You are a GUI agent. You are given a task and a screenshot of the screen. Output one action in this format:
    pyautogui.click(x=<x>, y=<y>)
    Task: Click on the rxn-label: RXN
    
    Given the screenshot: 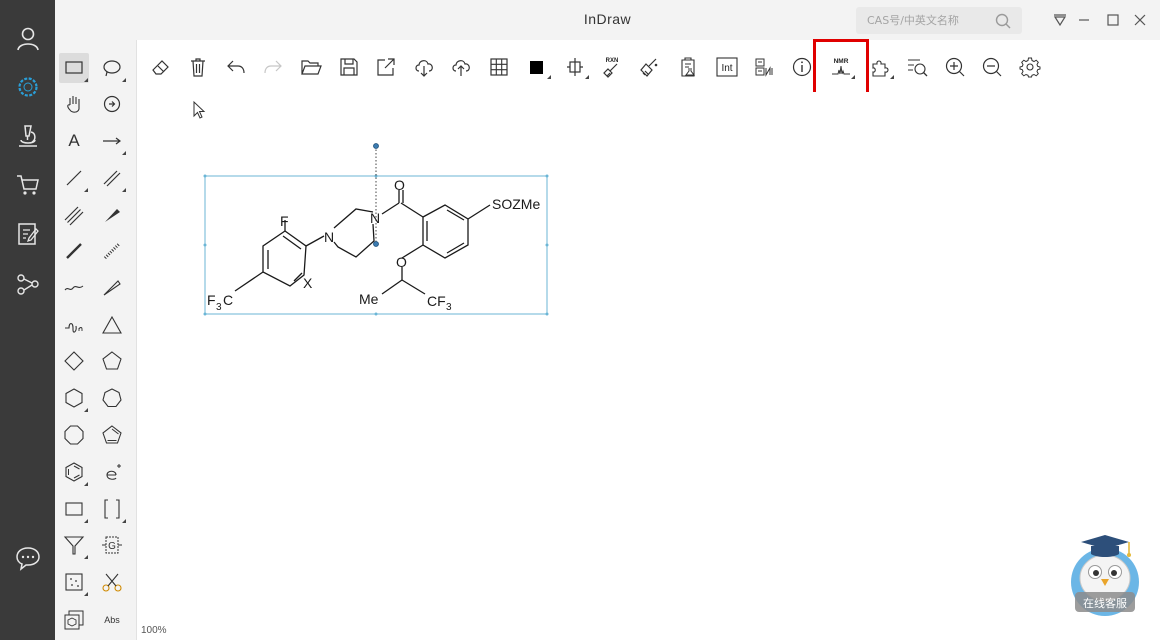 What is the action you would take?
    pyautogui.click(x=612, y=61)
    